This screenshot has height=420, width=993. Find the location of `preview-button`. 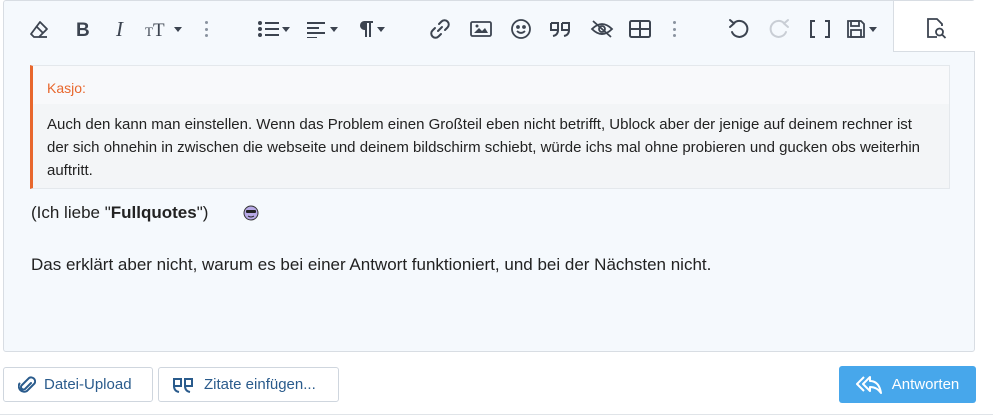

preview-button is located at coordinates (934, 26).